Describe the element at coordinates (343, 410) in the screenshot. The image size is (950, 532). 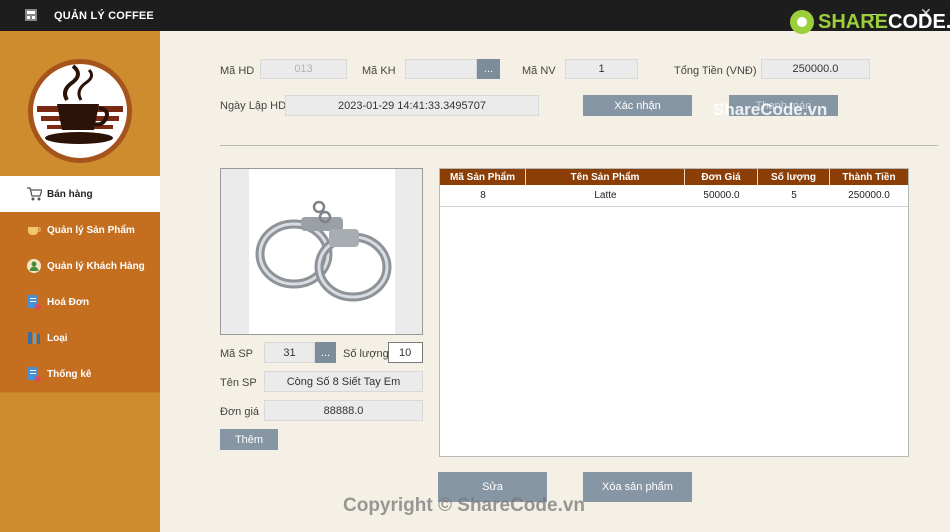
I see `don-gia-field: 88888.0` at that location.